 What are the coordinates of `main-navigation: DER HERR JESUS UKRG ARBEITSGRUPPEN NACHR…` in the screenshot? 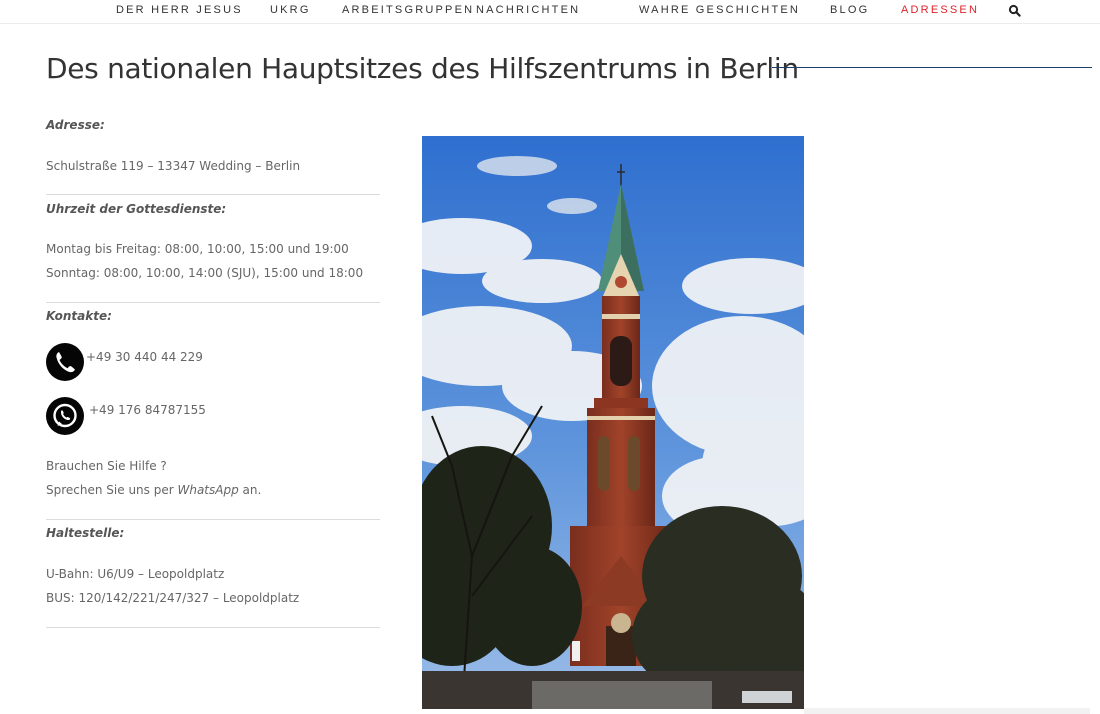 It's located at (550, 12).